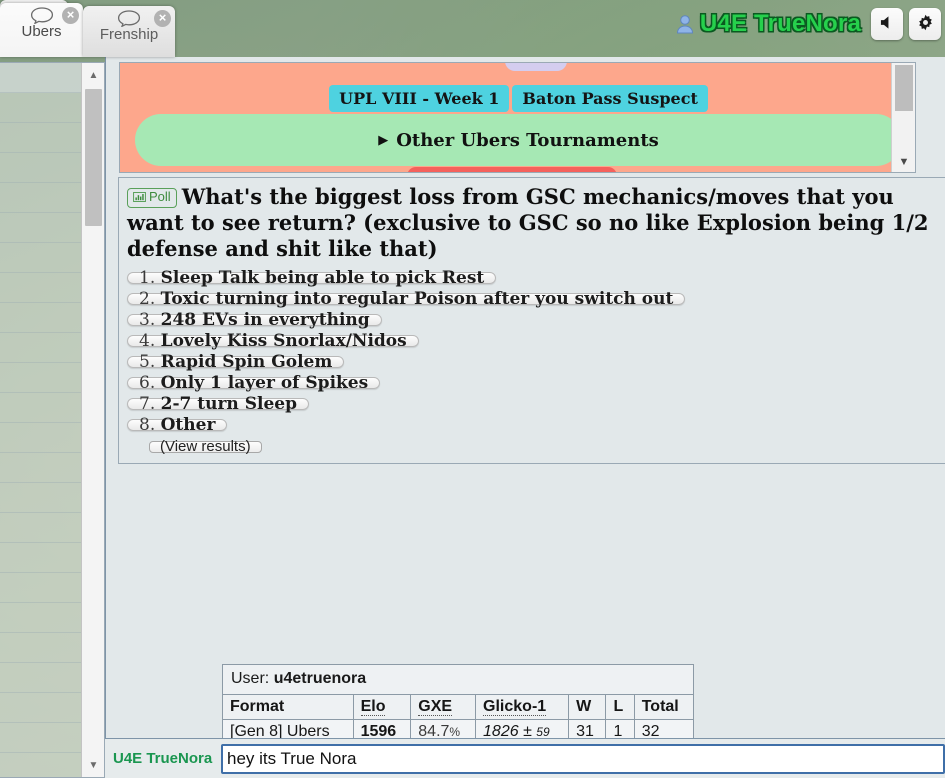 This screenshot has height=778, width=945. I want to click on poll-option-number: 5., so click(150, 362).